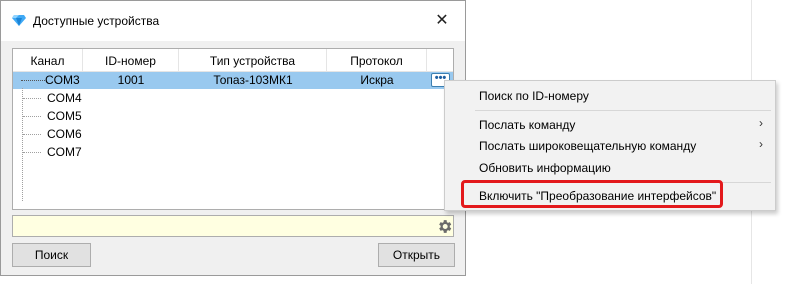 The height and width of the screenshot is (284, 786). What do you see at coordinates (131, 60) in the screenshot?
I see `column-header-id: ID-номер` at bounding box center [131, 60].